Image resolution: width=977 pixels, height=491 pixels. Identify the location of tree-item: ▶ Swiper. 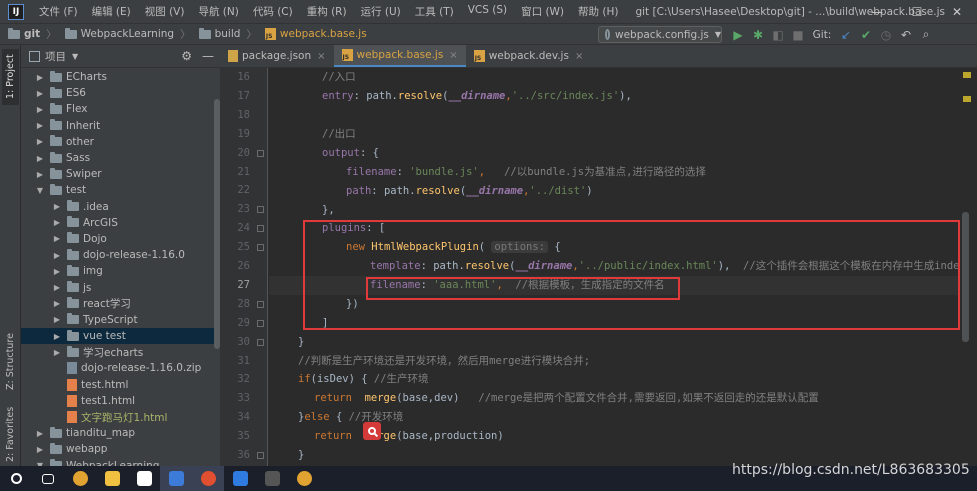
(120, 174).